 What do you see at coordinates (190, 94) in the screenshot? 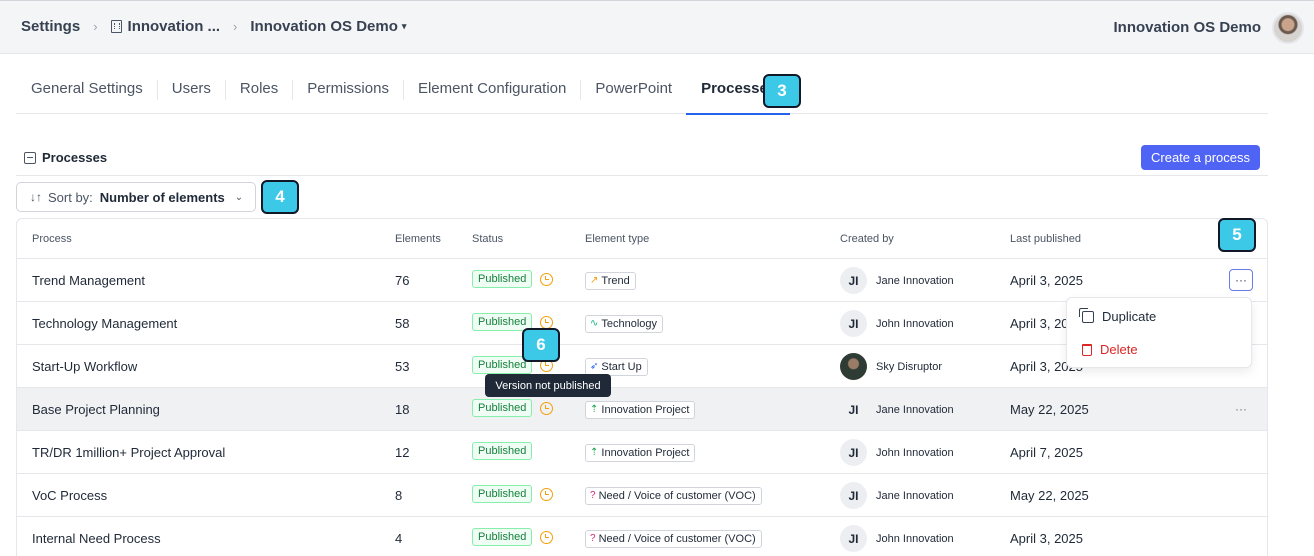
I see `tab-users: Users` at bounding box center [190, 94].